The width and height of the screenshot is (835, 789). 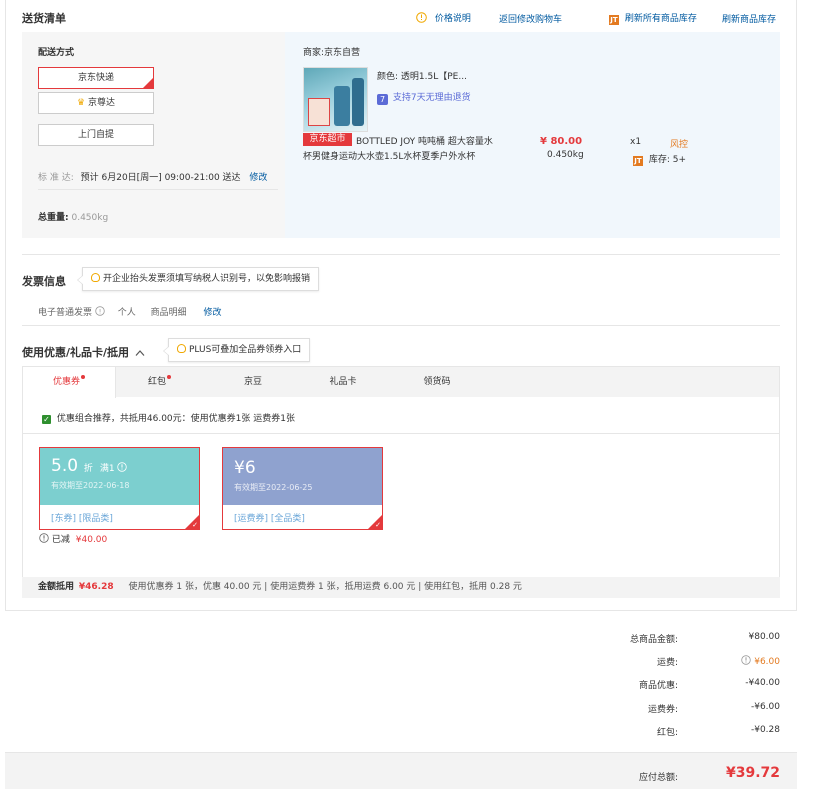 What do you see at coordinates (53, 218) in the screenshot?
I see `total-weight-label: 总重量:` at bounding box center [53, 218].